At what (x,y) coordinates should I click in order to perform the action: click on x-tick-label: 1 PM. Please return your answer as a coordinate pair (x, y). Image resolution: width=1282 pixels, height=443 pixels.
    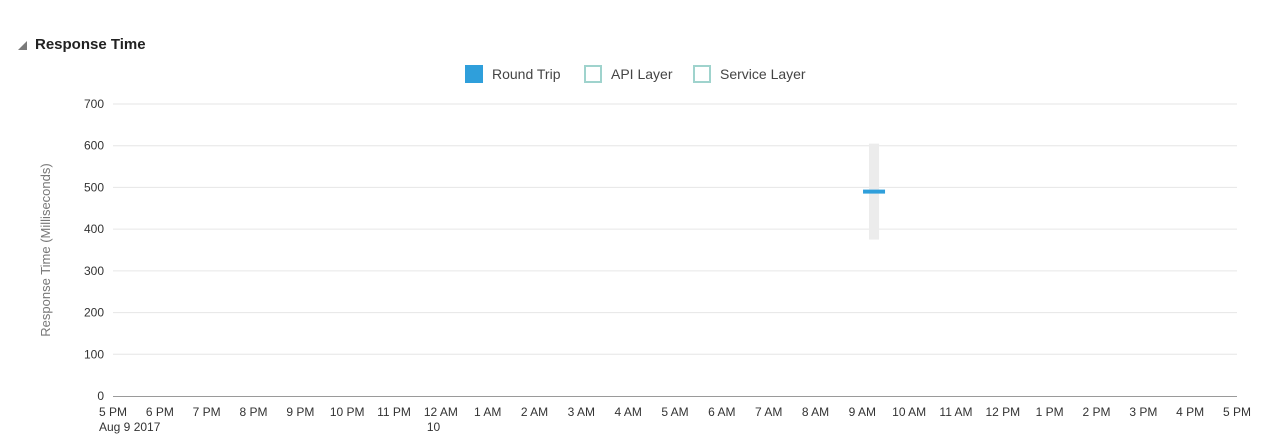
    Looking at the image, I should click on (1050, 412).